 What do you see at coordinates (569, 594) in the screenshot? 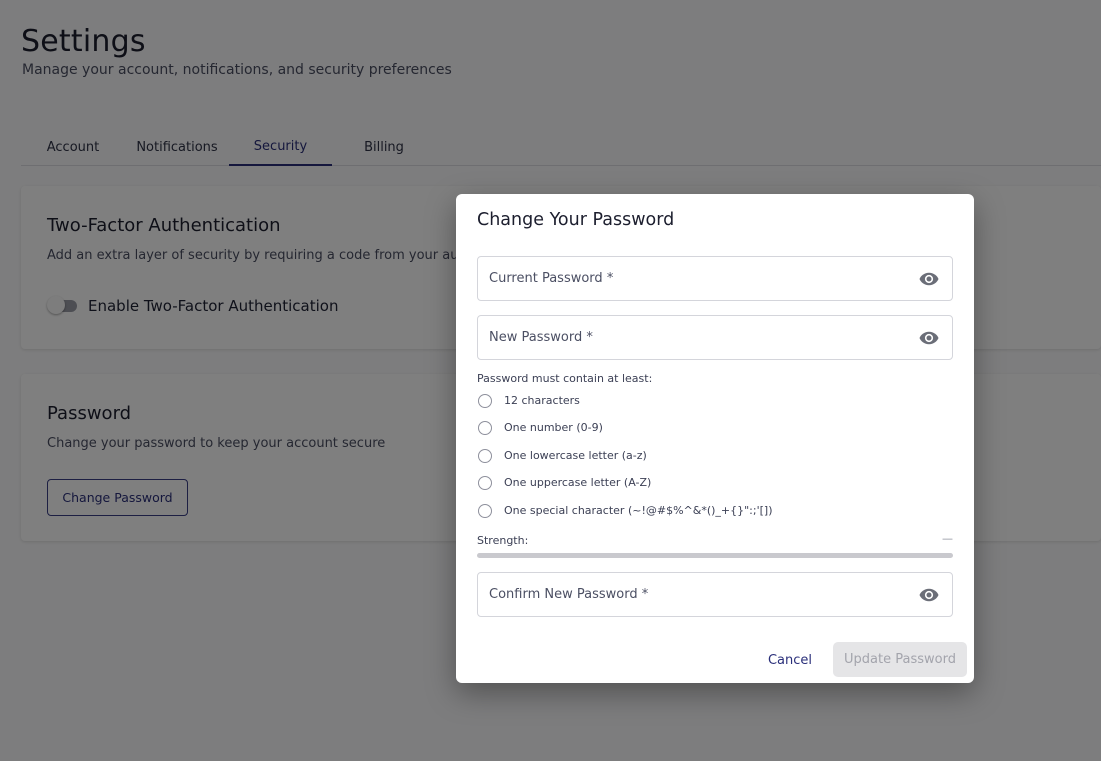
I see `confirm-password-label: Confirm New Password *` at bounding box center [569, 594].